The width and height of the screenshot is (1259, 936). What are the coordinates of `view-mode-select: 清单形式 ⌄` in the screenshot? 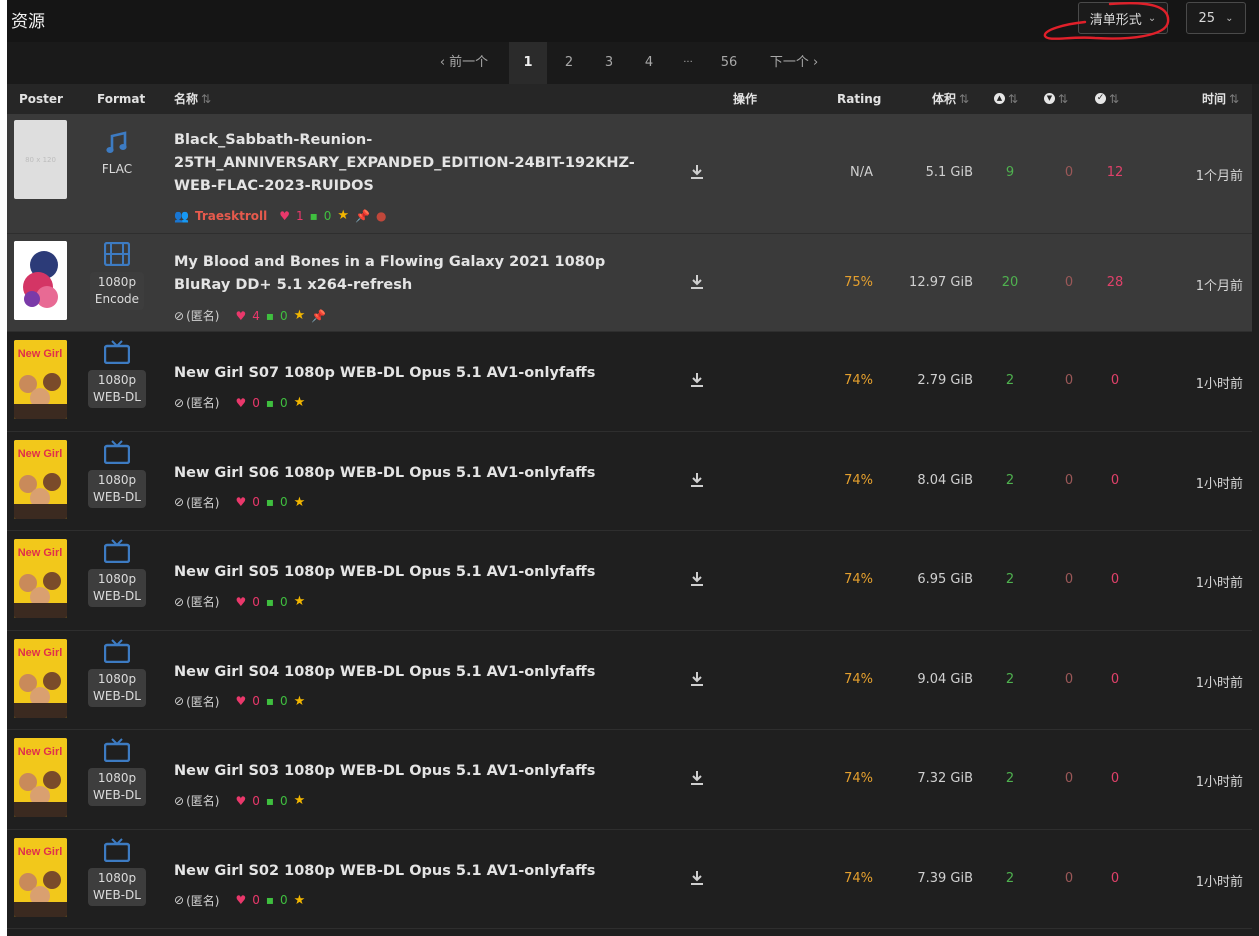 It's located at (1123, 18).